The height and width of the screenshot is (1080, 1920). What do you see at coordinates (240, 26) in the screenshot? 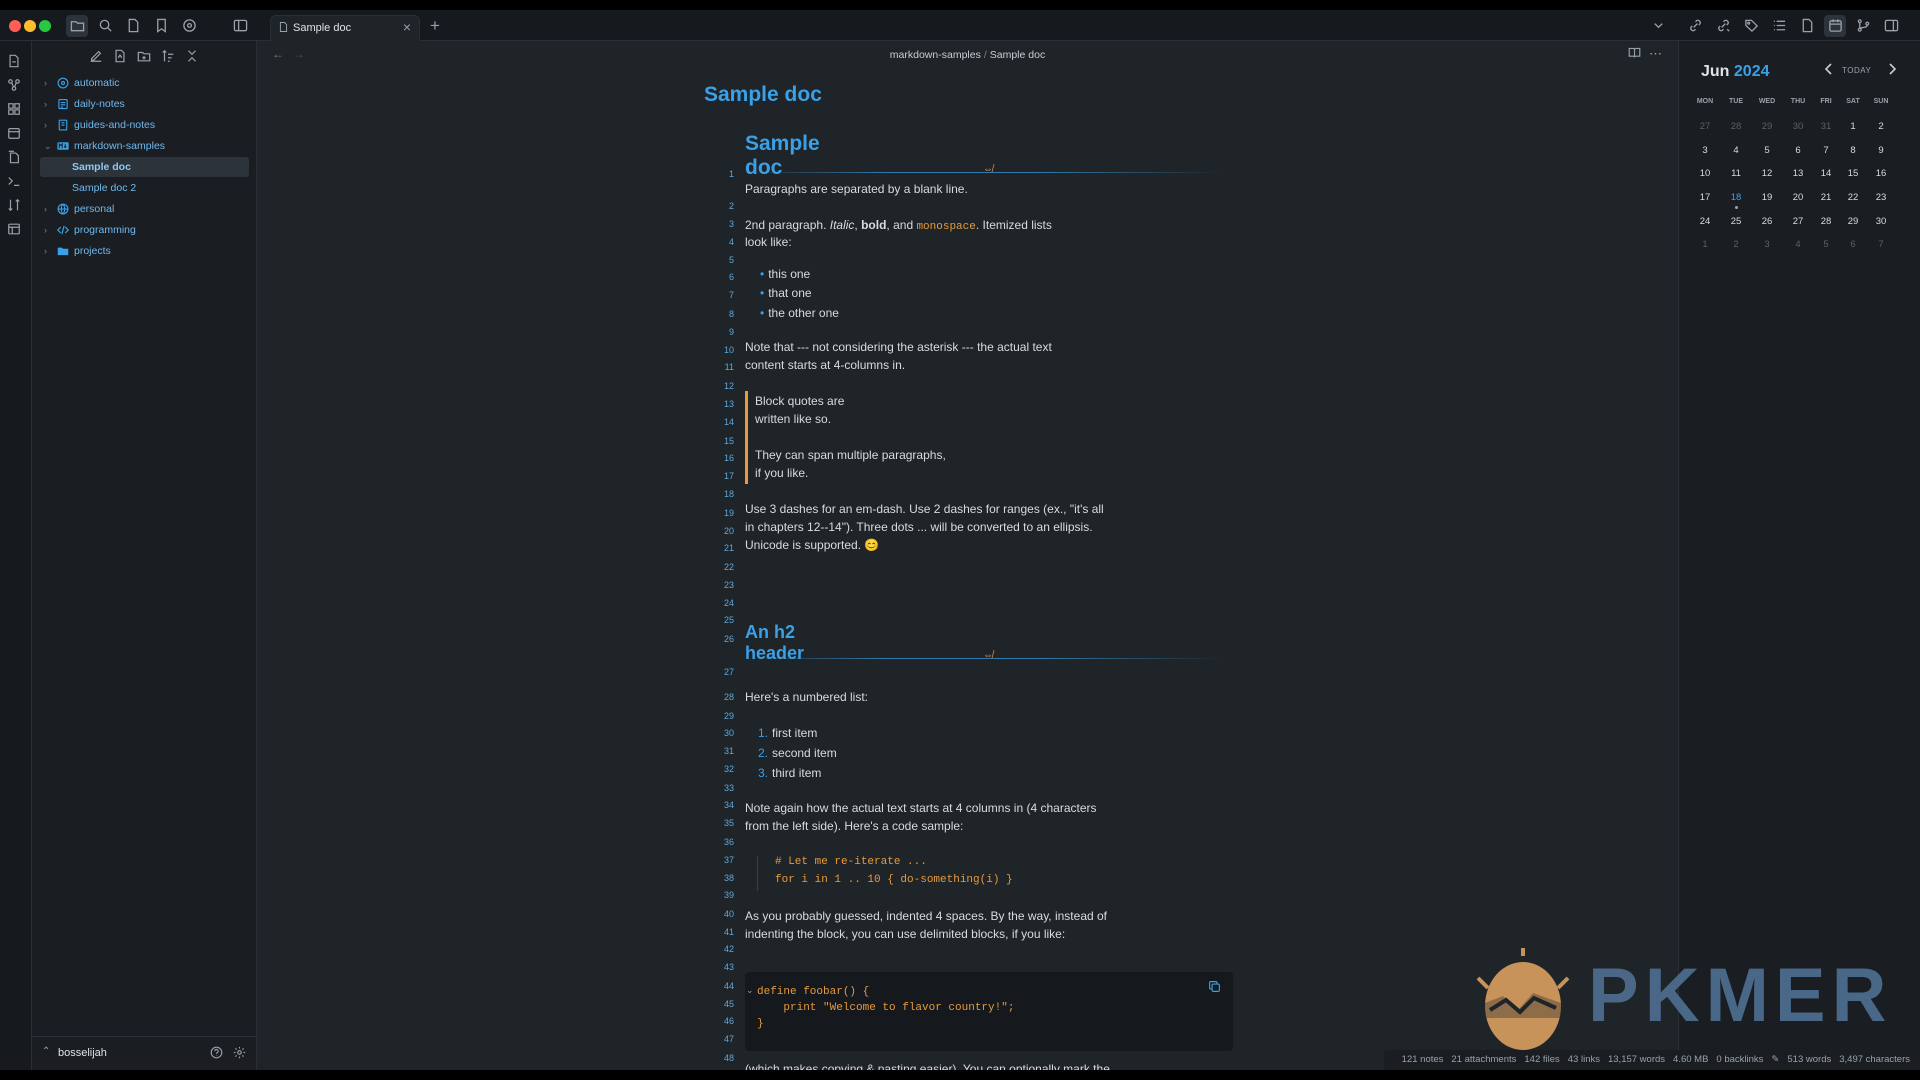
I see `sidebar-toggle-icon` at bounding box center [240, 26].